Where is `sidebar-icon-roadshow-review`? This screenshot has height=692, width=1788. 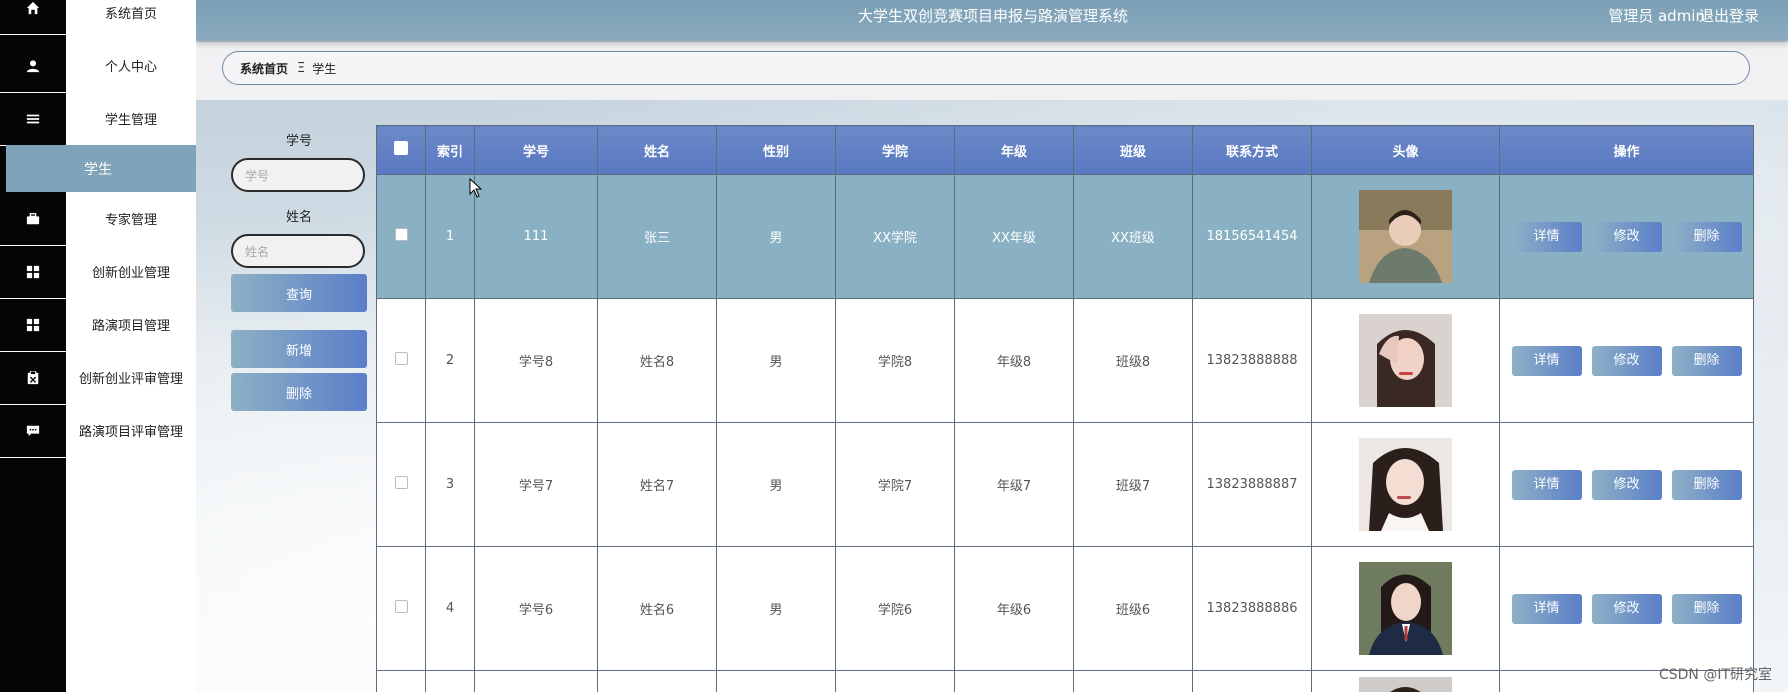 sidebar-icon-roadshow-review is located at coordinates (33, 431).